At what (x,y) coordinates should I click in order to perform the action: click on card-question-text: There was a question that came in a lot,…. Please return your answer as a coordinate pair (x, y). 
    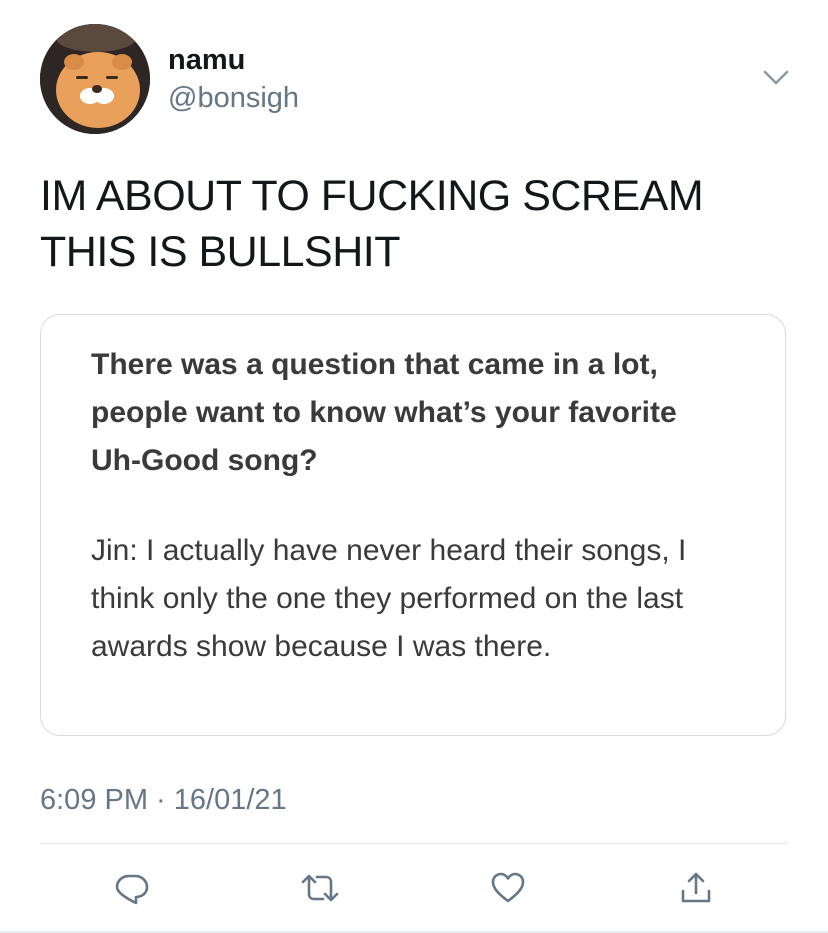
    Looking at the image, I should click on (384, 412).